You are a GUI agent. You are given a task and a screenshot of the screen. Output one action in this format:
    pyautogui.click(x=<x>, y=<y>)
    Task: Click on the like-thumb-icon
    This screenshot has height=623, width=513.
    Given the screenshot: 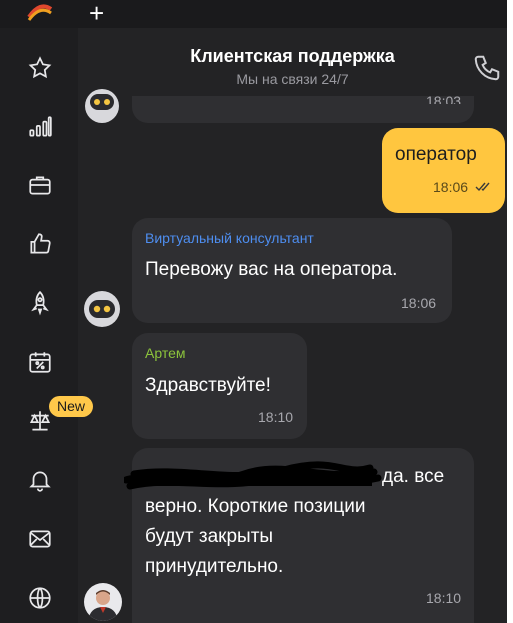 What is the action you would take?
    pyautogui.click(x=40, y=244)
    